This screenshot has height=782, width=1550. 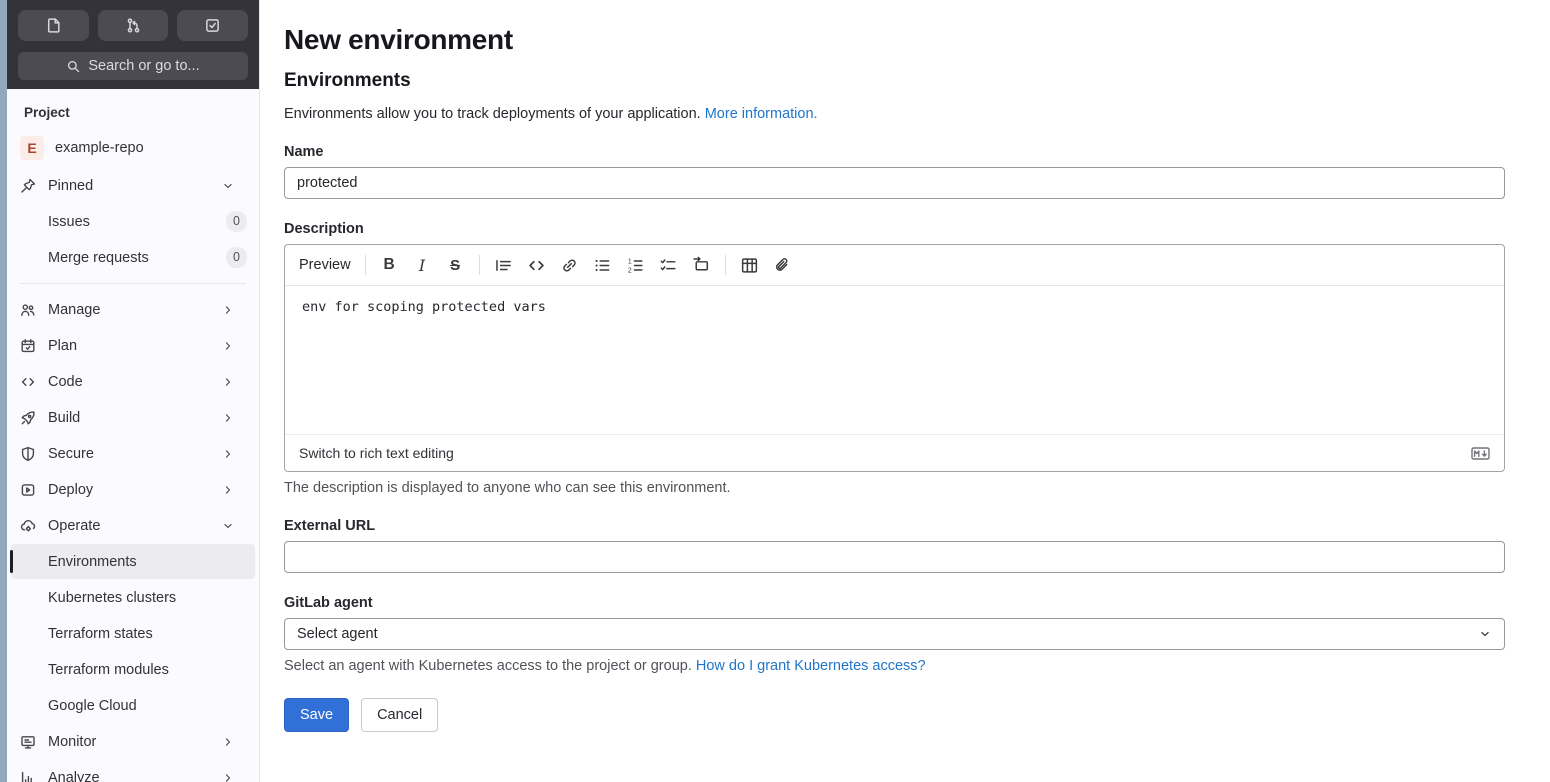 What do you see at coordinates (133, 185) in the screenshot?
I see `sidebar-item-pinned: Pinned` at bounding box center [133, 185].